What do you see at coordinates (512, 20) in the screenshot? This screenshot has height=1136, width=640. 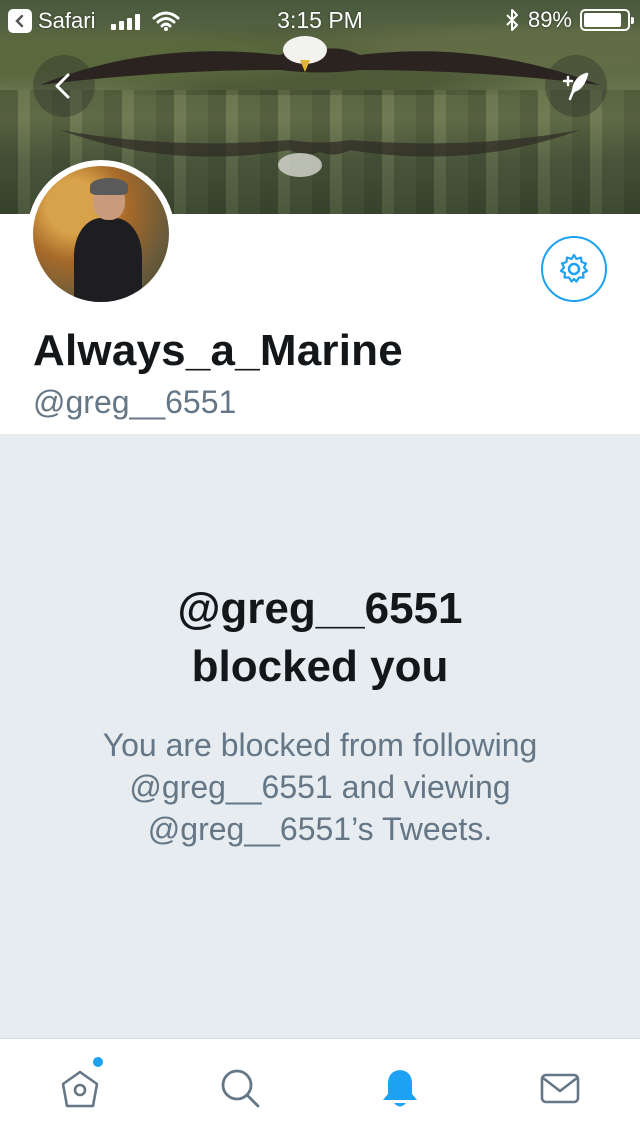 I see `bluetooth-icon` at bounding box center [512, 20].